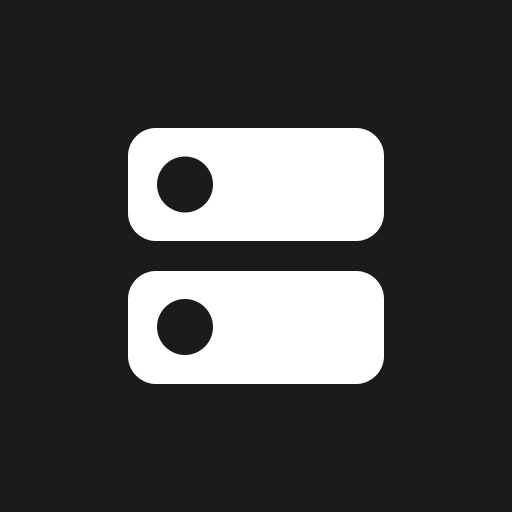 Image resolution: width=512 pixels, height=512 pixels. Describe the element at coordinates (256, 184) in the screenshot. I see `server-unit-top` at that location.